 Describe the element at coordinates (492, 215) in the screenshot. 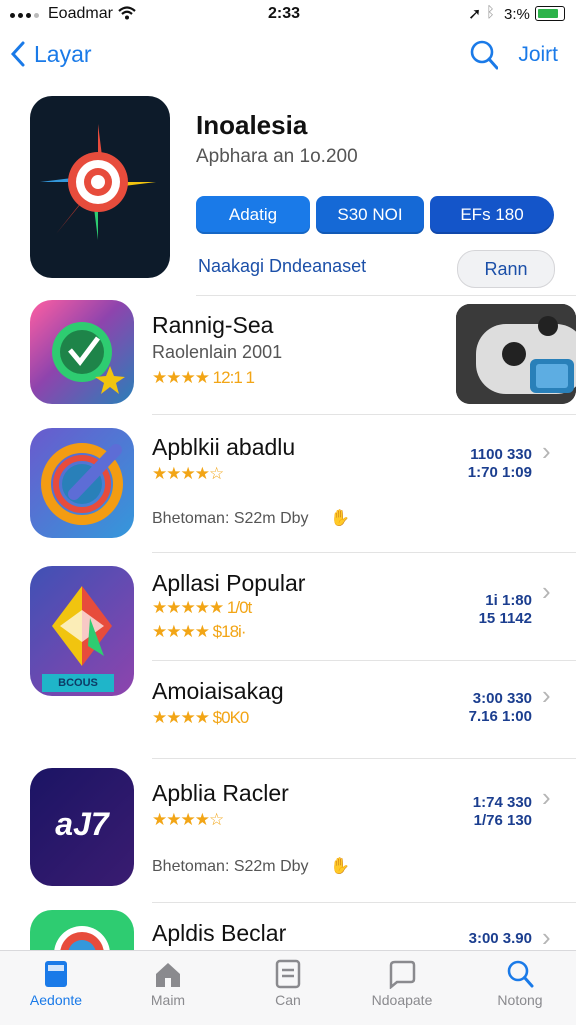

I see `featured-button-3: EFs 180` at that location.